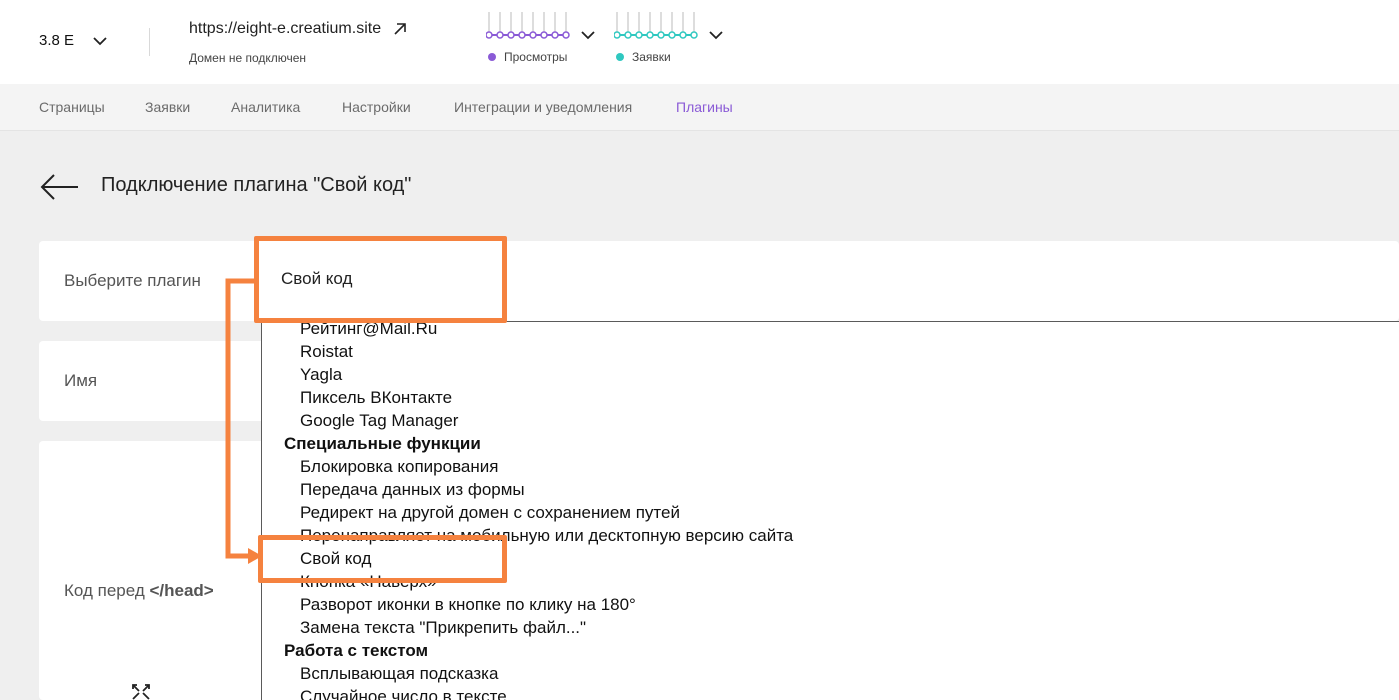 Image resolution: width=1399 pixels, height=700 pixels. What do you see at coordinates (356, 650) in the screenshot?
I see `option-group-header: Работа с текстом` at bounding box center [356, 650].